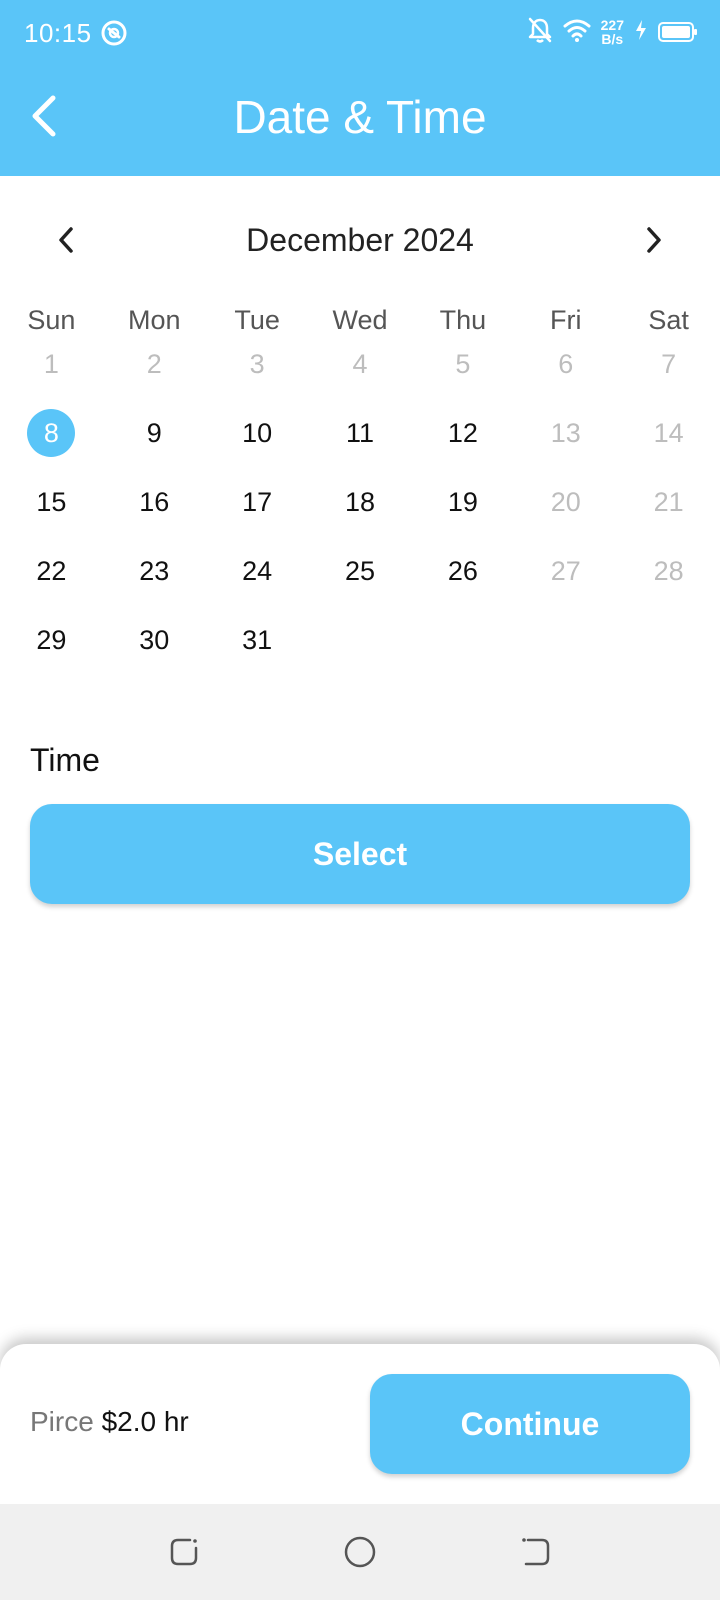 The image size is (720, 1600). I want to click on next-month-button, so click(654, 240).